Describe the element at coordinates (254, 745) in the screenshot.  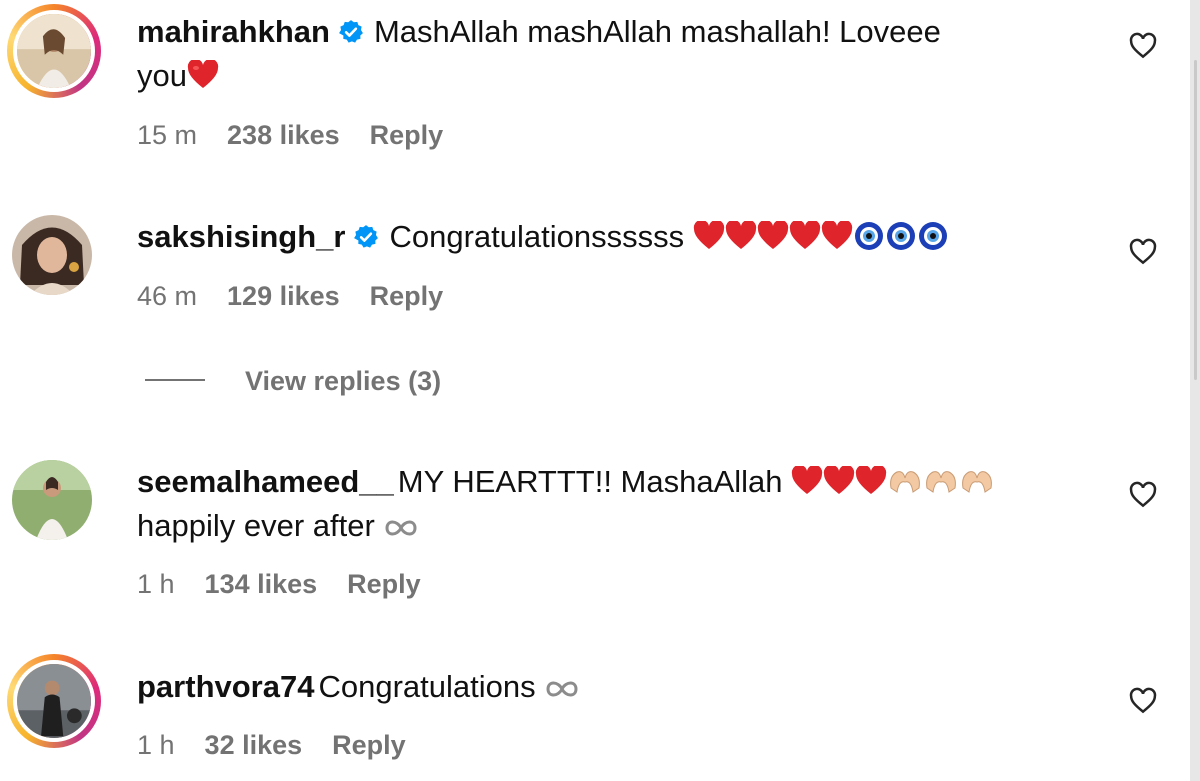
I see `likes-count: 32 likes` at that location.